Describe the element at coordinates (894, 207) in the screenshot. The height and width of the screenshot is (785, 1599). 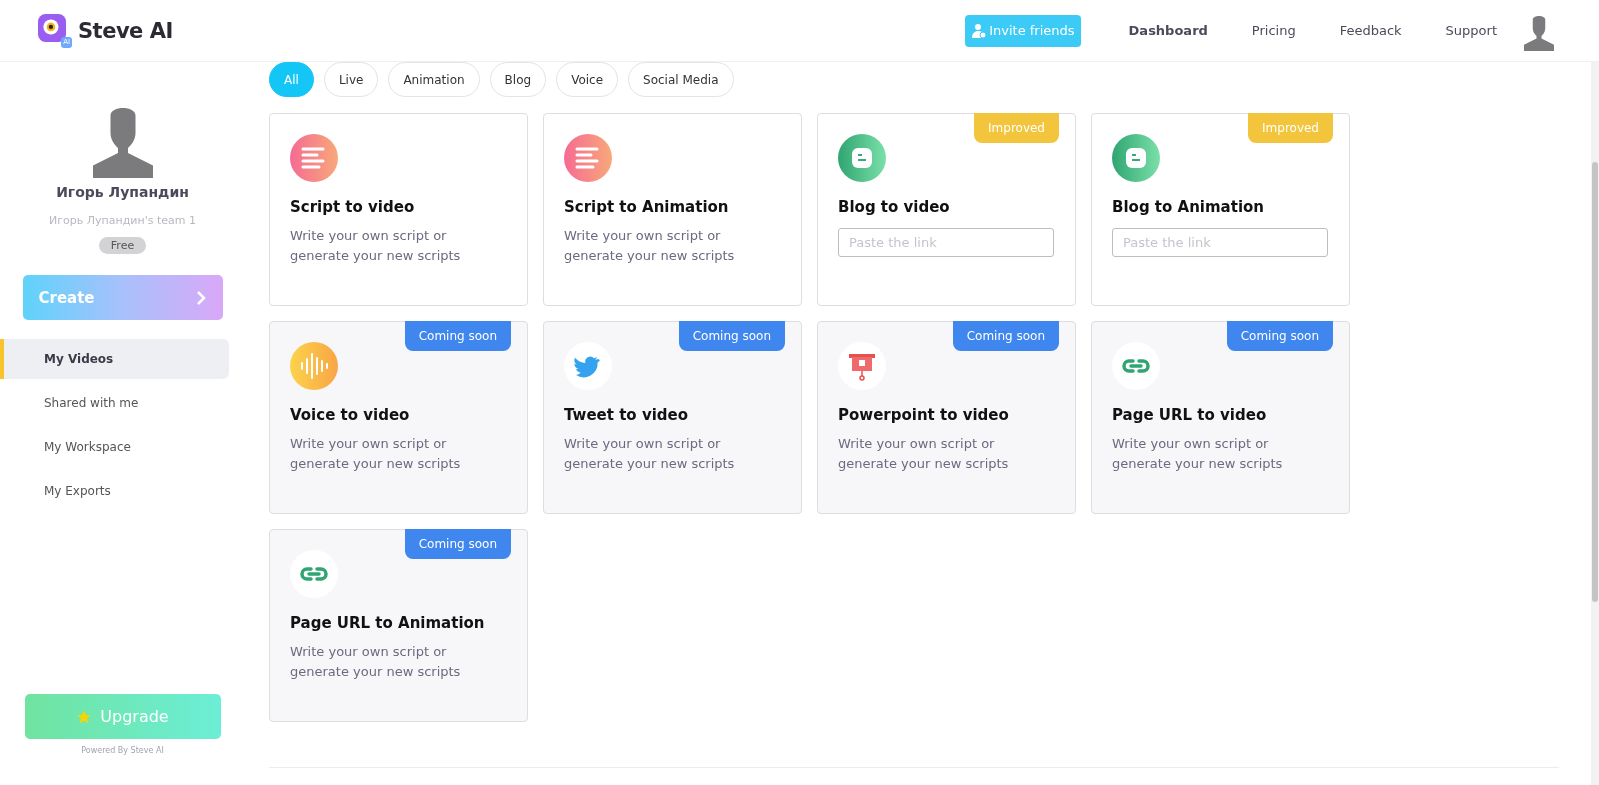
I see `card-title: Blog to video` at that location.